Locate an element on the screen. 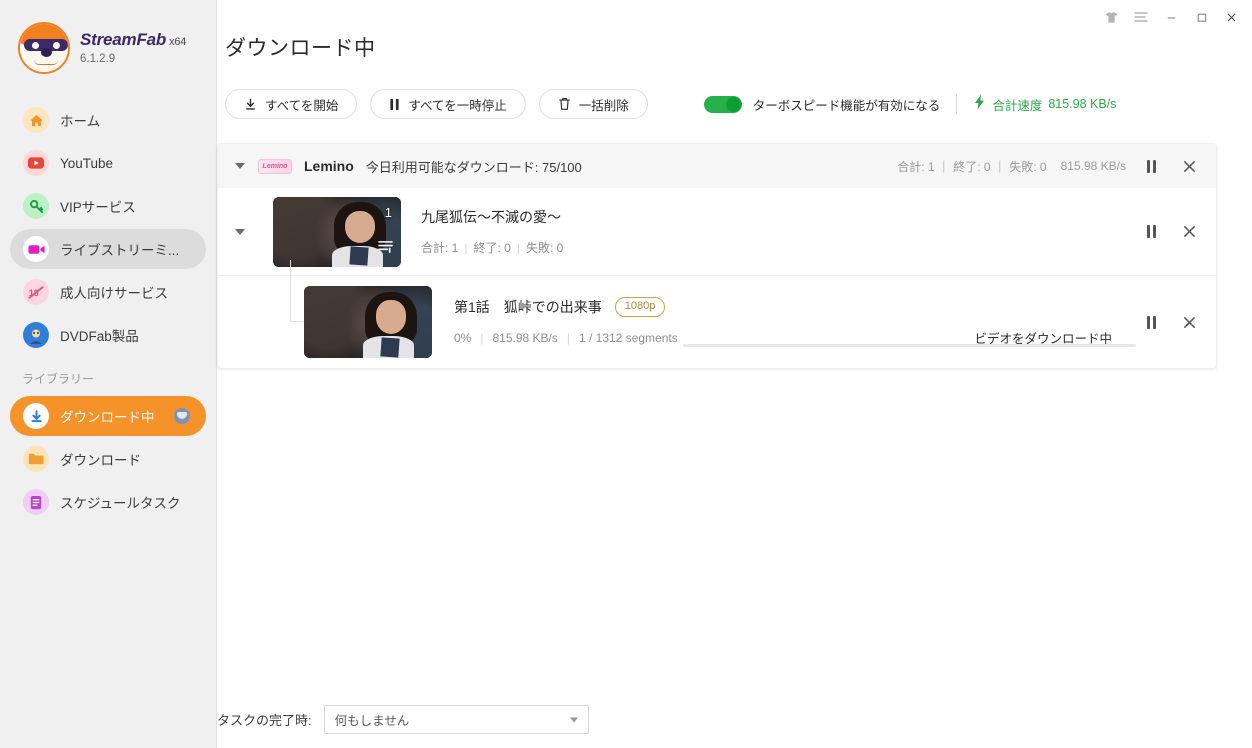  sidebar-item-label: VIPサービス is located at coordinates (98, 207).